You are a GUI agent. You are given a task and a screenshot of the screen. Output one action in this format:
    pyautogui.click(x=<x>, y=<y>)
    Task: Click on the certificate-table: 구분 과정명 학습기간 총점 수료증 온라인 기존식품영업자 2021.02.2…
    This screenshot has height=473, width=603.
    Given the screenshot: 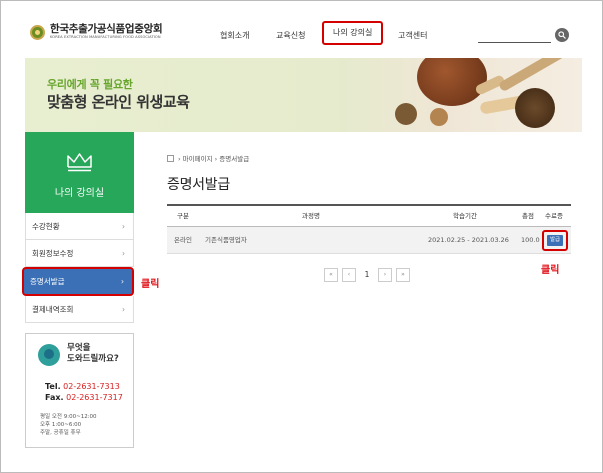 What is the action you would take?
    pyautogui.click(x=369, y=229)
    